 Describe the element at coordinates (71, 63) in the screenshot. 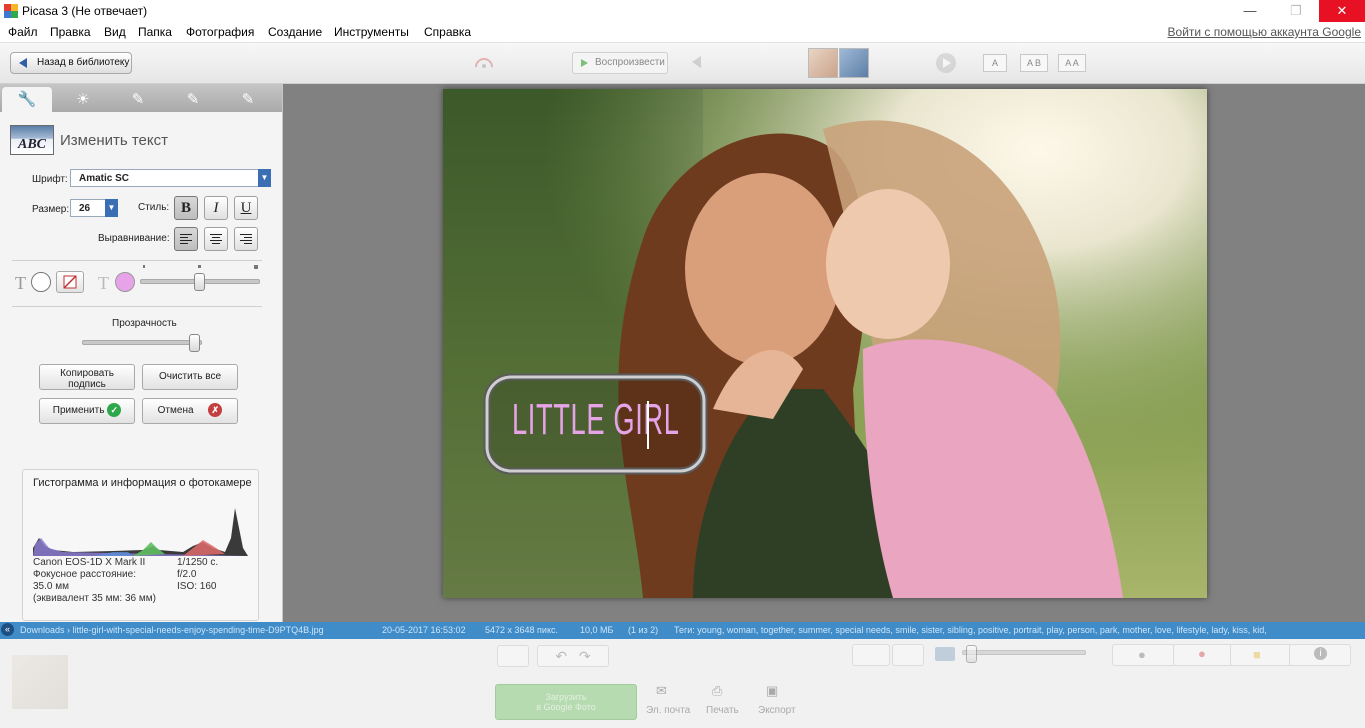

I see `back-to-library-button: Назад в библиотеку` at that location.